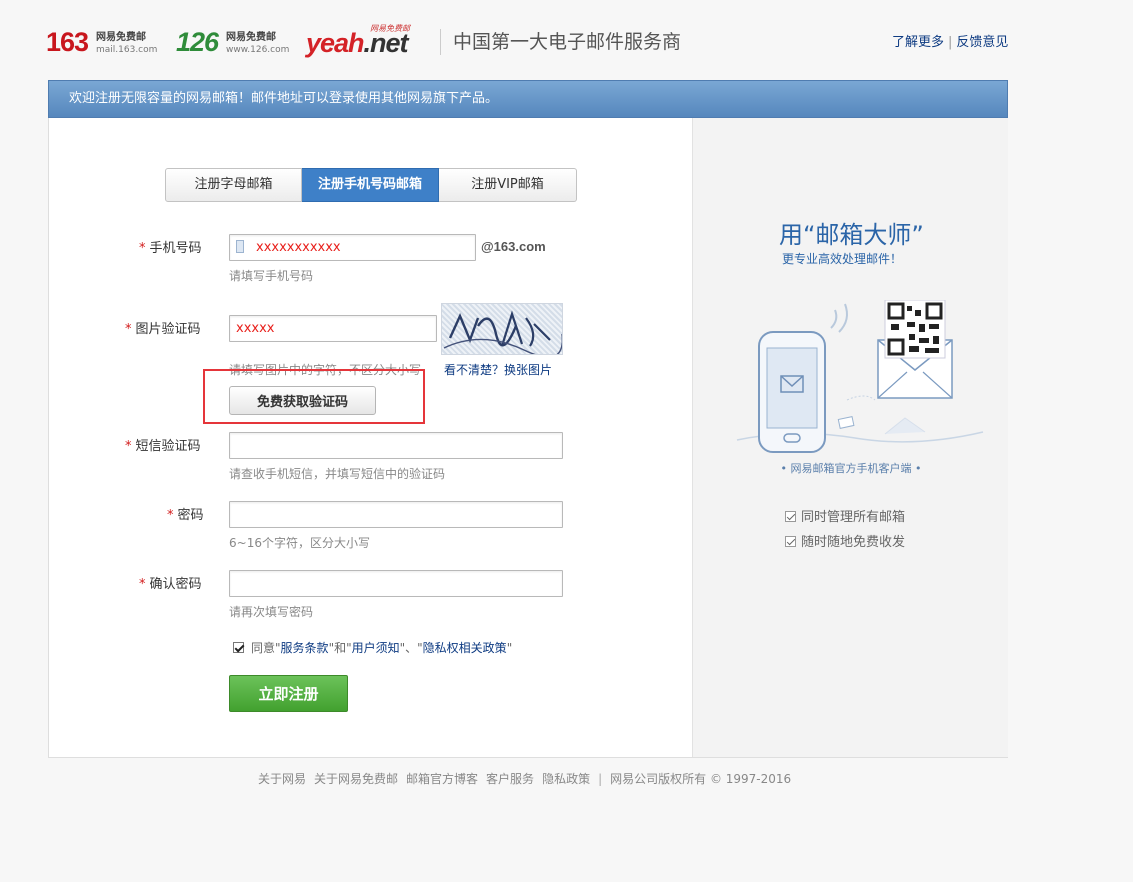 The width and height of the screenshot is (1133, 882). What do you see at coordinates (509, 648) in the screenshot?
I see `agree-quote: "` at bounding box center [509, 648].